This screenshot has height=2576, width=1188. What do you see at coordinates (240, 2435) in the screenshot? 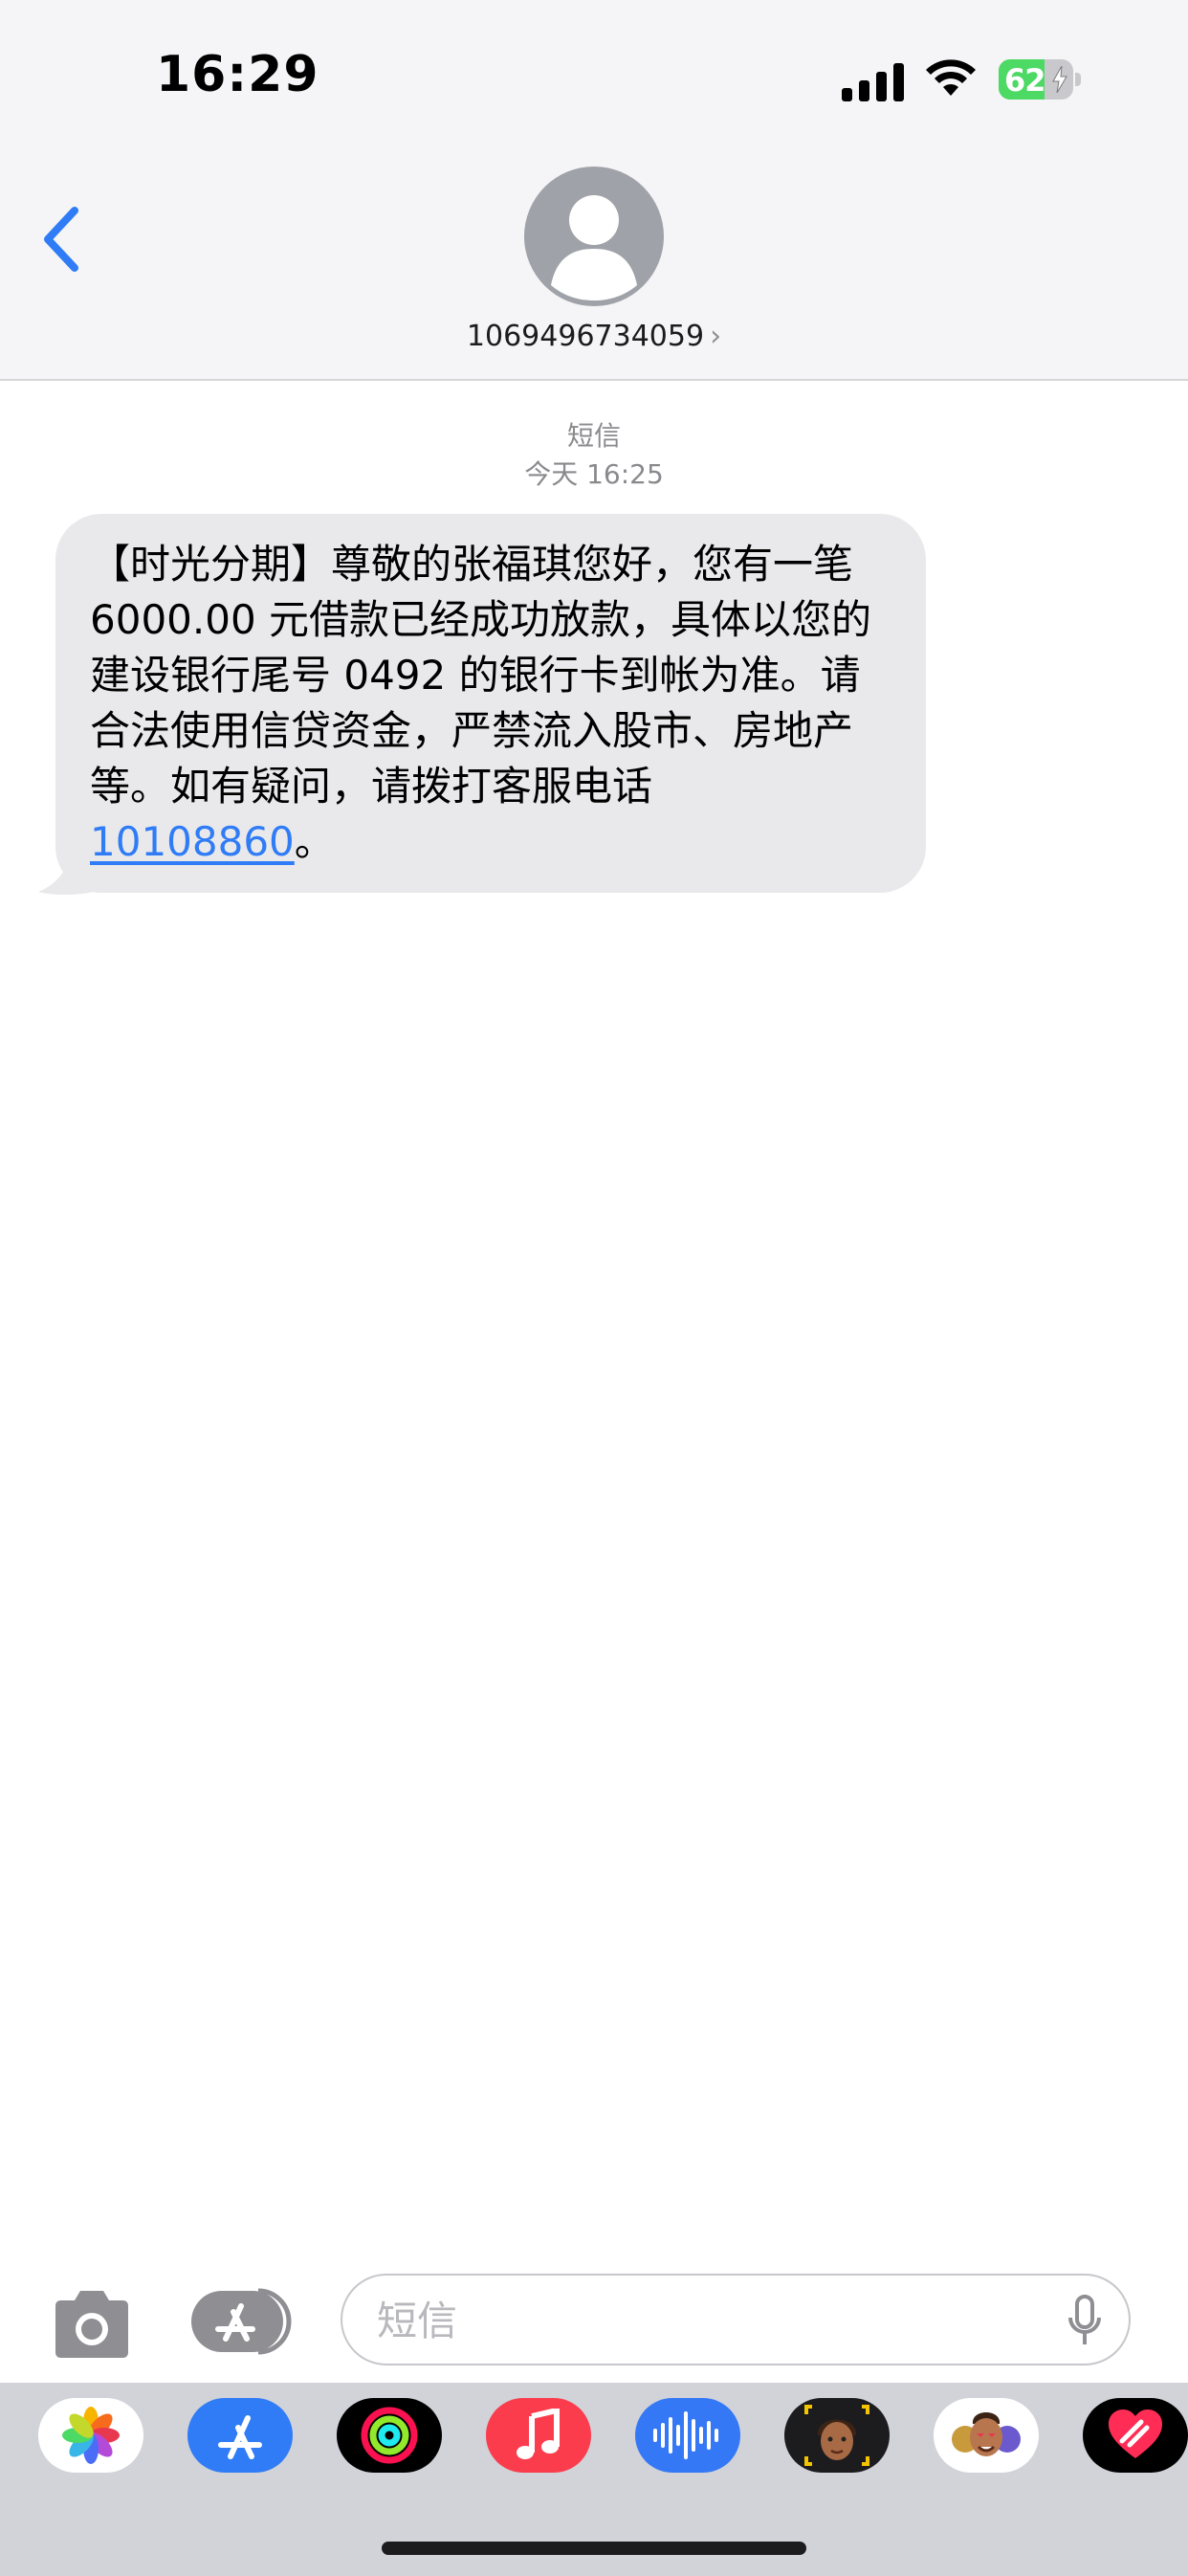
I see `app-store-icon` at bounding box center [240, 2435].